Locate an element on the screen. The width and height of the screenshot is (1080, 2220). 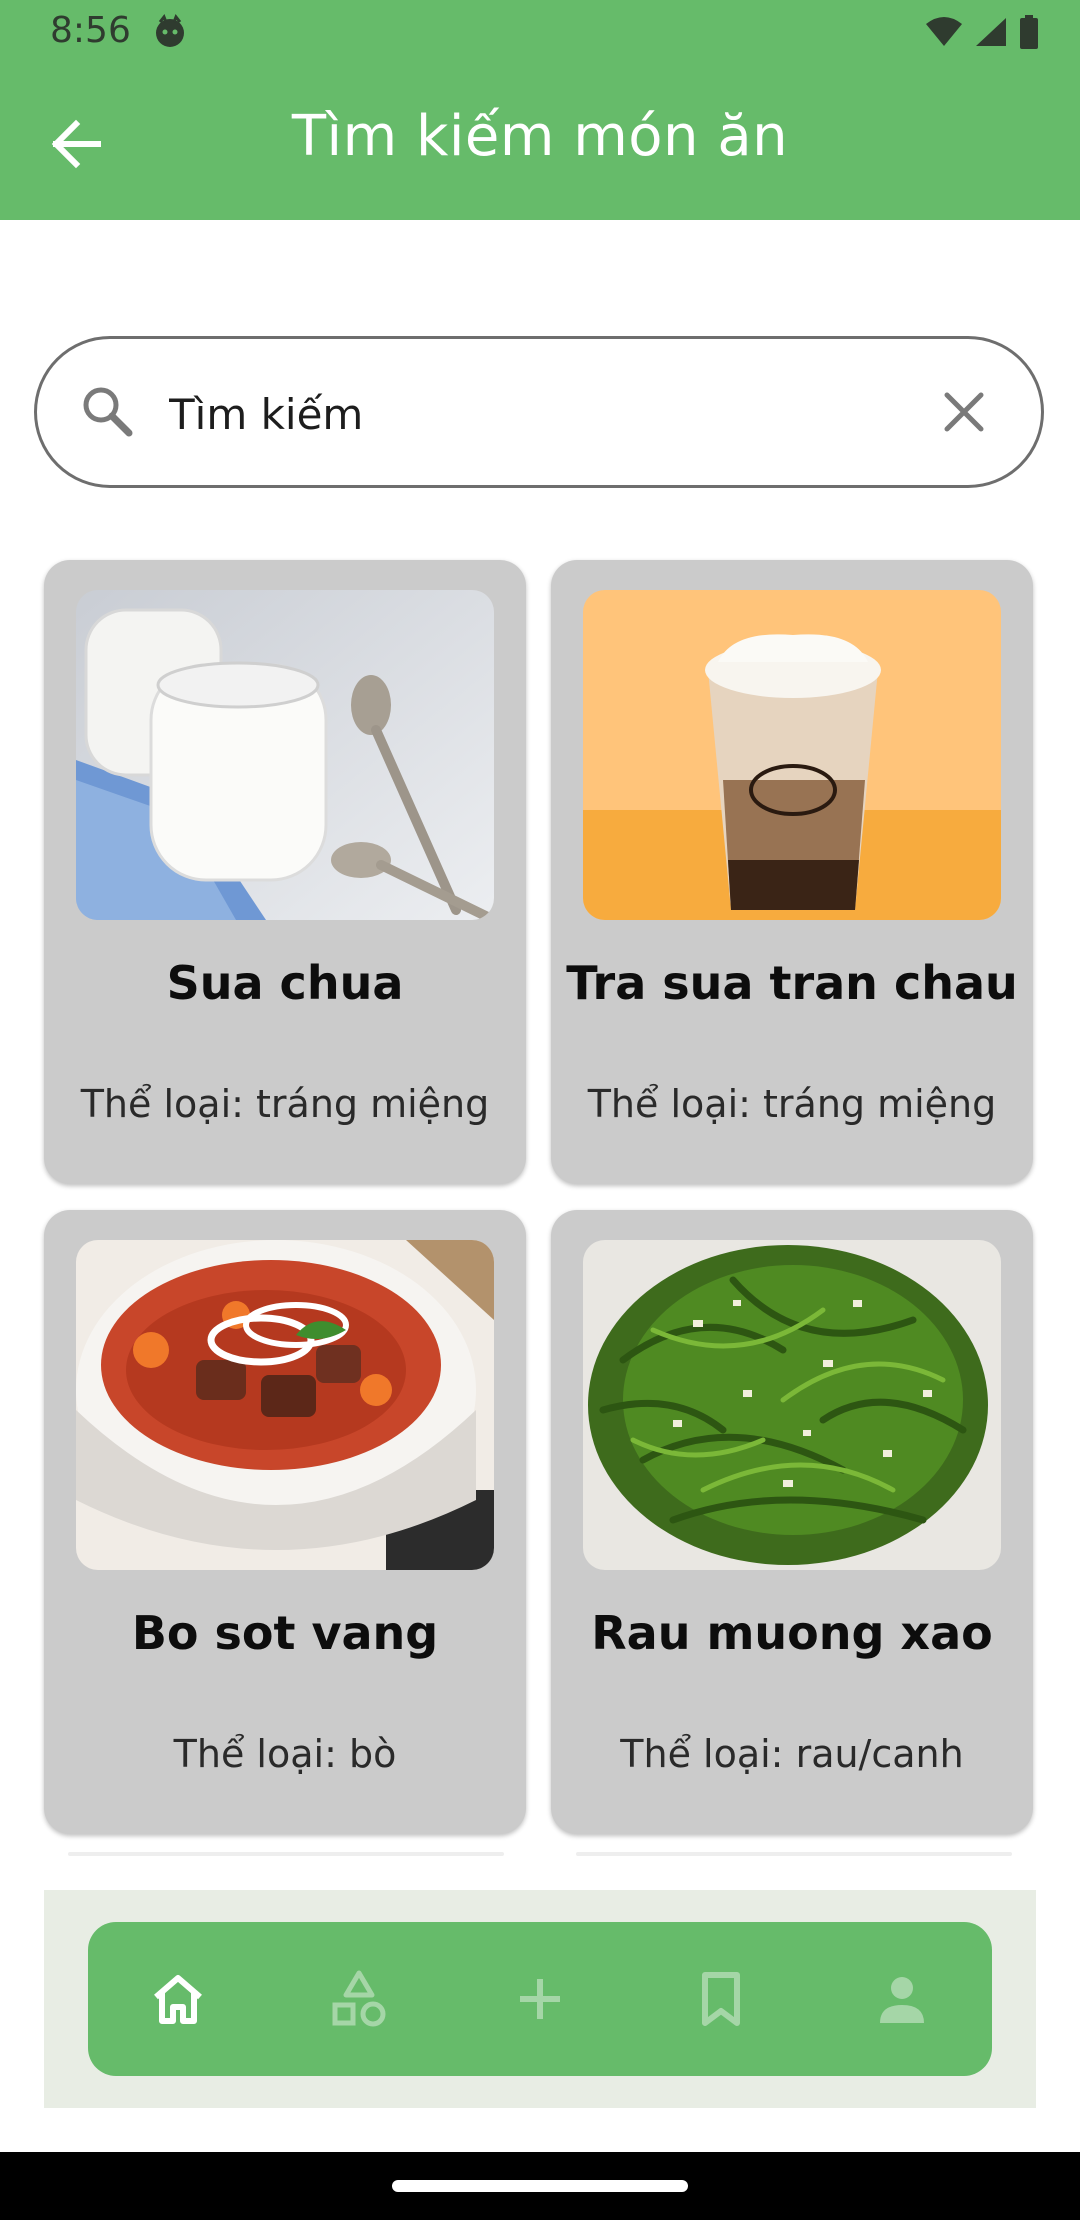
search-icon is located at coordinates (108, 412).